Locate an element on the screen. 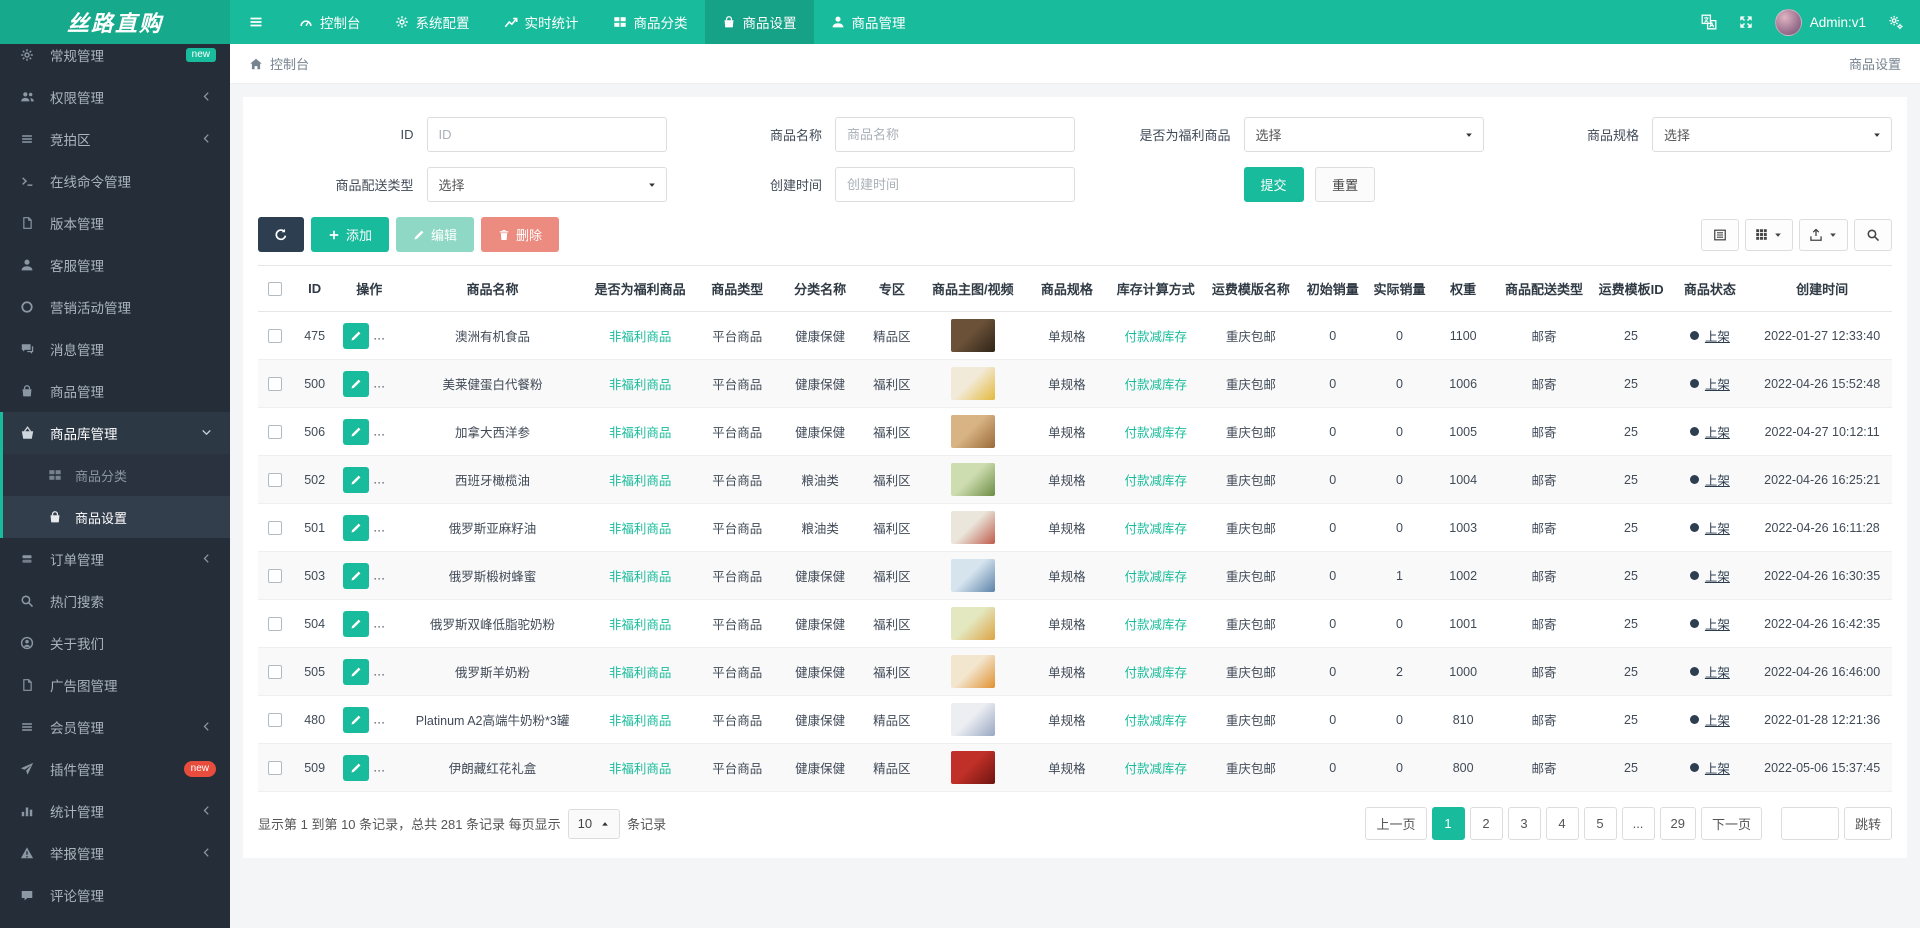 The height and width of the screenshot is (928, 1920). nav-item-3: 商品分类 is located at coordinates (650, 22).